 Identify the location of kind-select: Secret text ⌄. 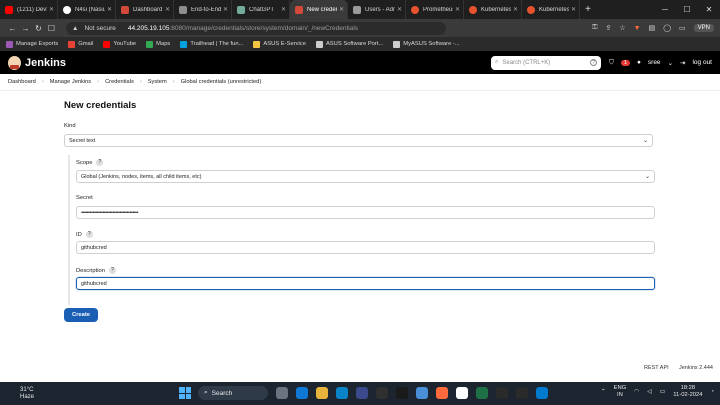
(358, 140).